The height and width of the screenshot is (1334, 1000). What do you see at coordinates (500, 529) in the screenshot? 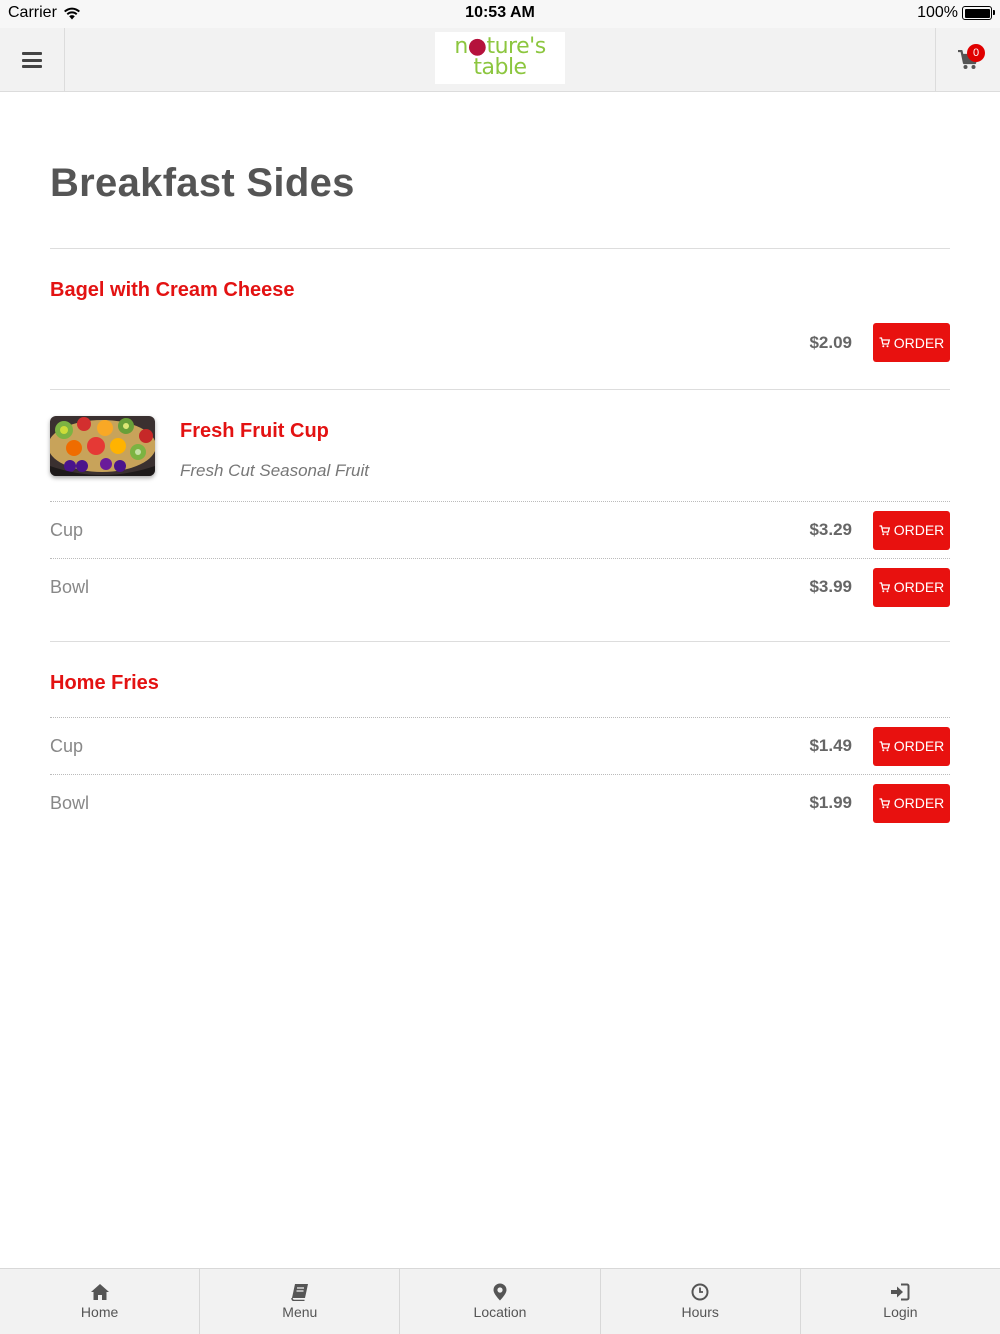
I see `option-row-cup: Cup $3.29 ORDER` at bounding box center [500, 529].